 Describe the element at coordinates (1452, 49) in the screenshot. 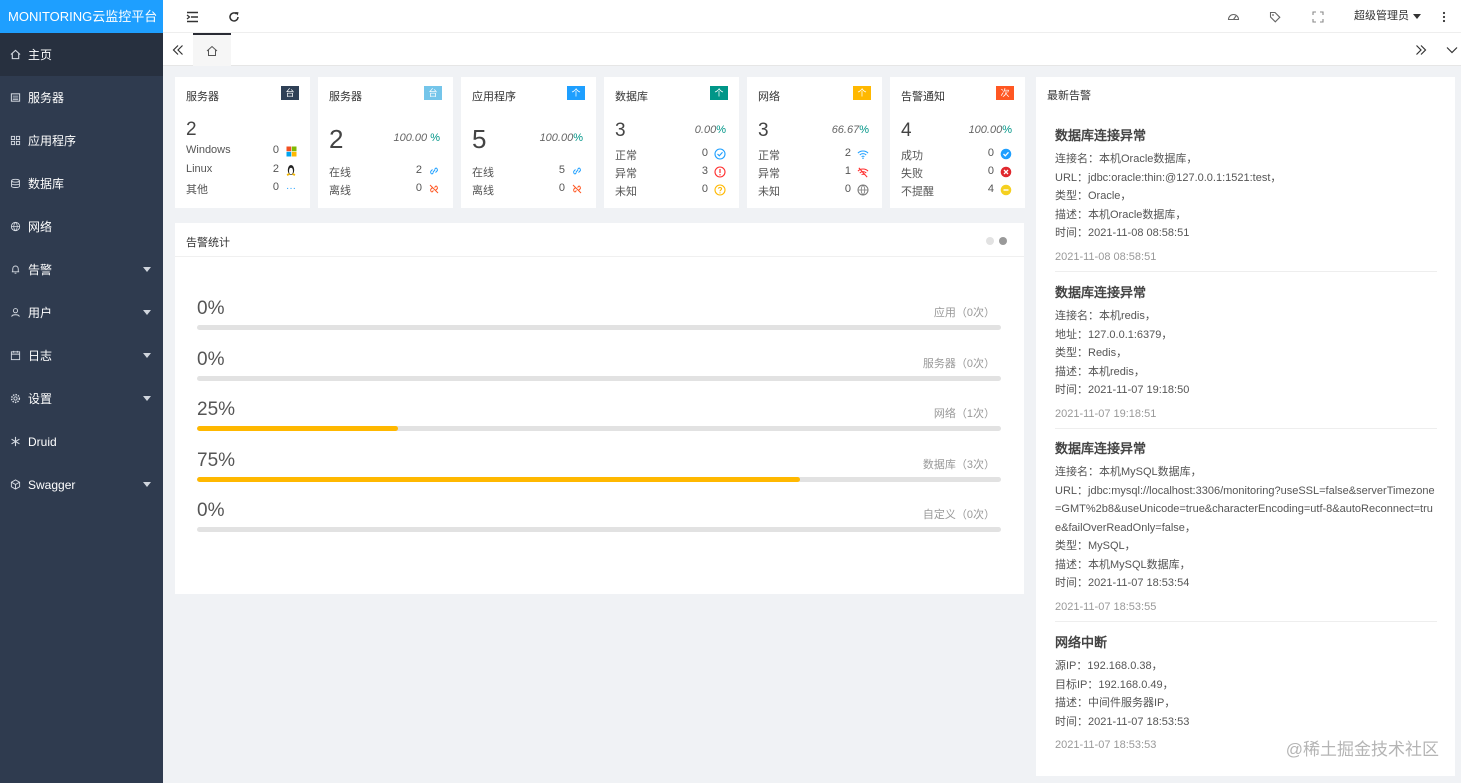

I see `tab-menu-button` at that location.